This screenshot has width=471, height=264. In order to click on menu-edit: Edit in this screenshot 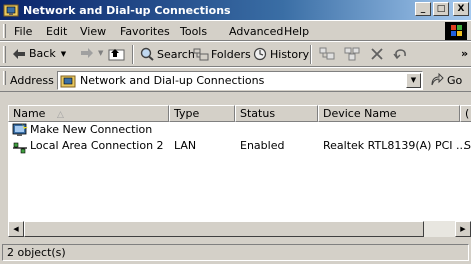, I will do `click(56, 31)`.